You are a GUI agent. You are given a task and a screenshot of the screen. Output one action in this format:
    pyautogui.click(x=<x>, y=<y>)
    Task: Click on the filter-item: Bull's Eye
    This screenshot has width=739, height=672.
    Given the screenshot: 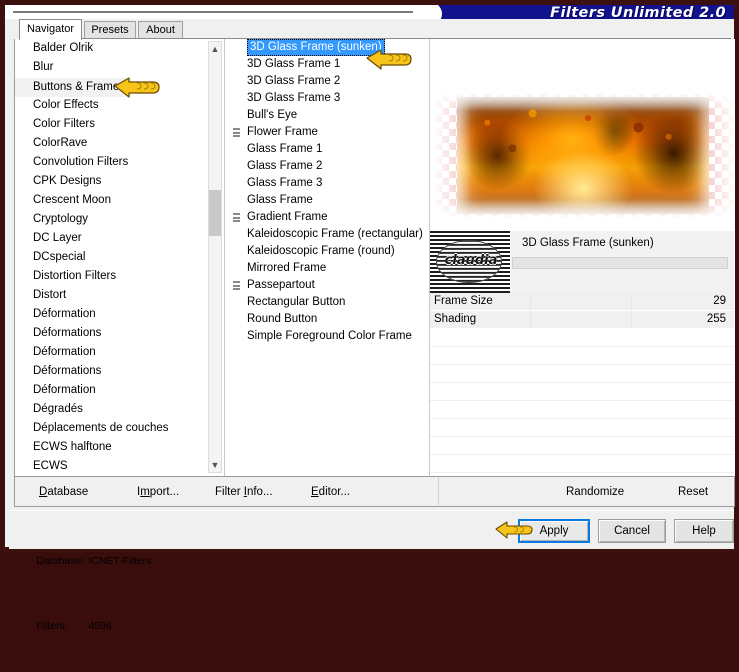 What is the action you would take?
    pyautogui.click(x=327, y=115)
    